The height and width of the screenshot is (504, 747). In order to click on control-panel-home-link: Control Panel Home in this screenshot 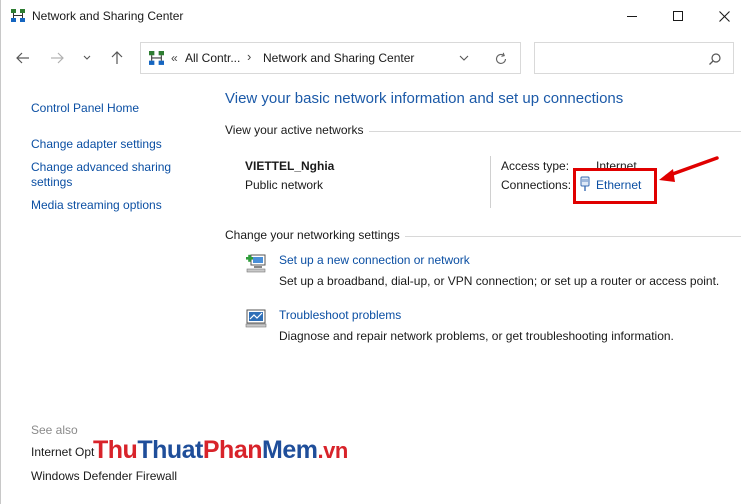, I will do `click(85, 108)`.